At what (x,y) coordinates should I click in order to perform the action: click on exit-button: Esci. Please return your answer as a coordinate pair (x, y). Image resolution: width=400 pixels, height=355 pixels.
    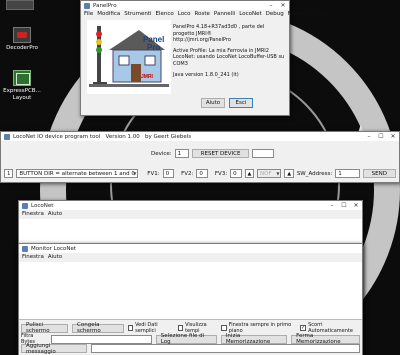
    Looking at the image, I should click on (241, 103).